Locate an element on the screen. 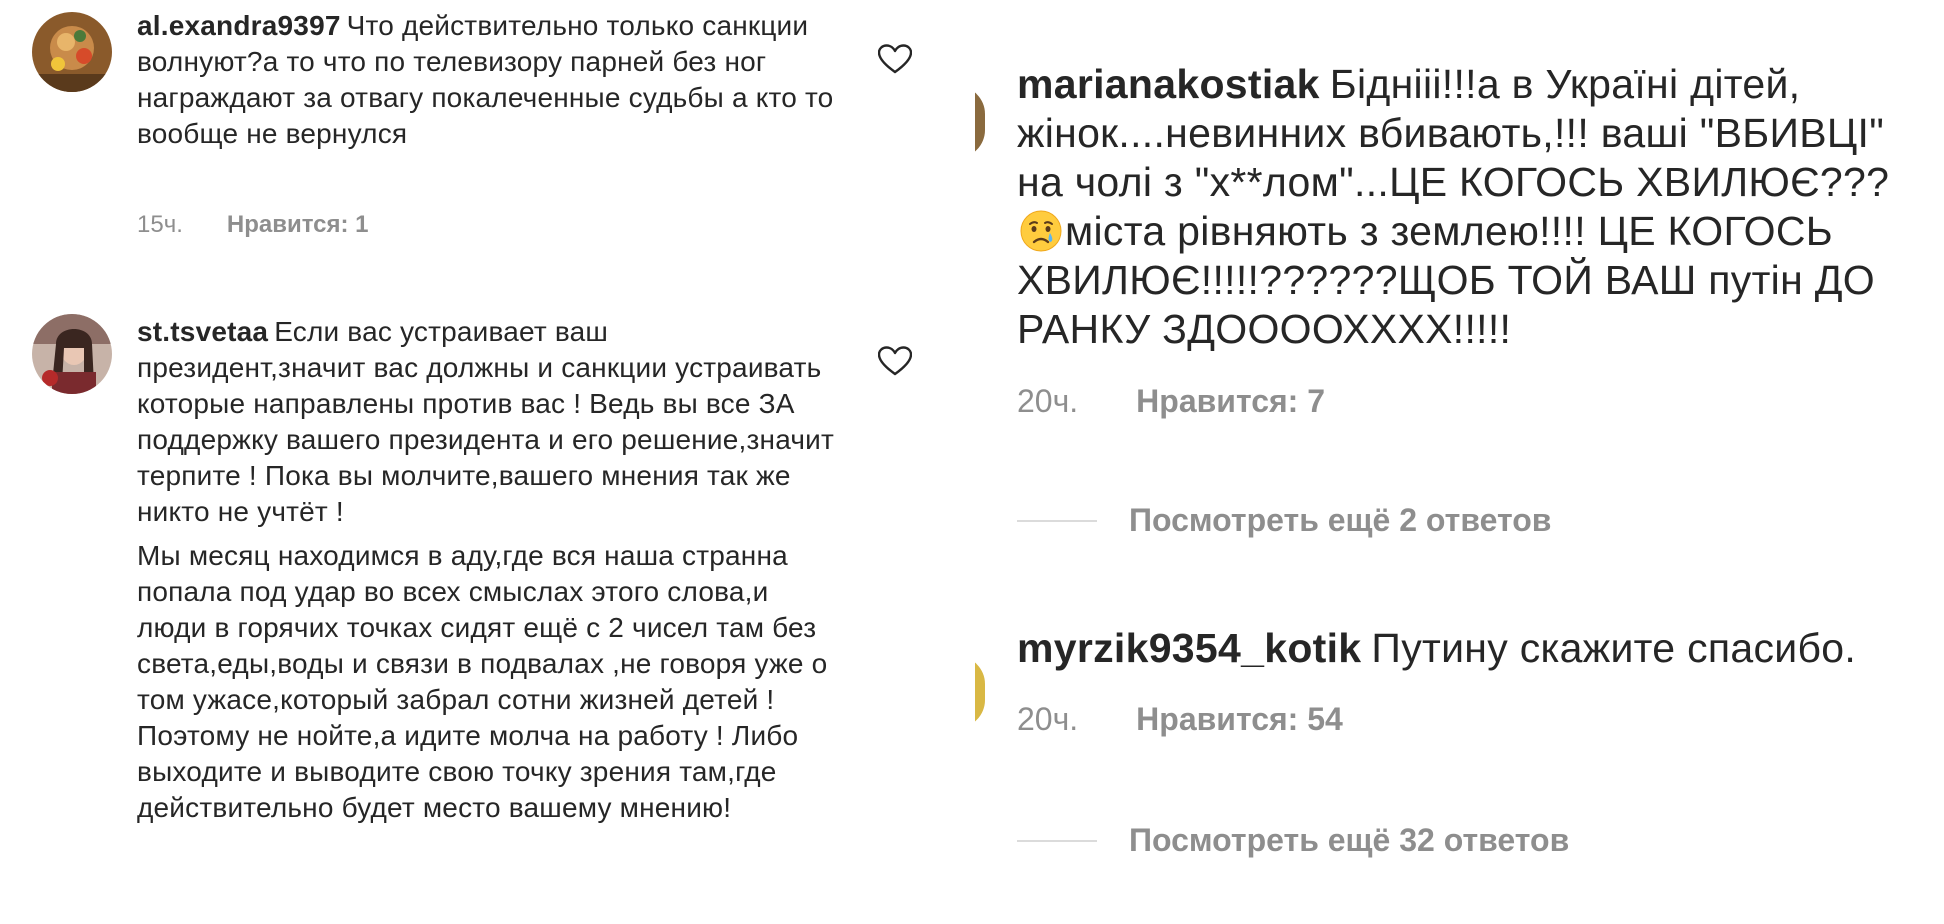  comment-meta: 20ч. Нравится: 7 is located at coordinates (1171, 401).